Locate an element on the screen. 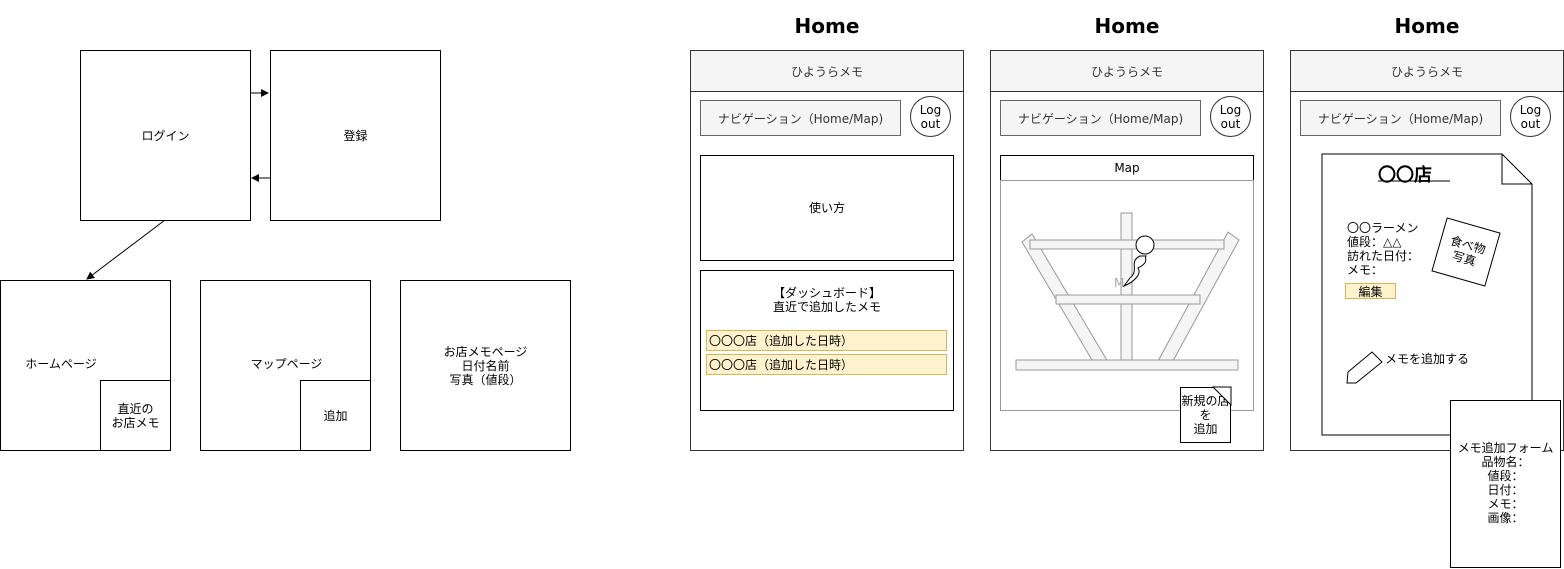  form-field-date: 日付： is located at coordinates (1505, 490).